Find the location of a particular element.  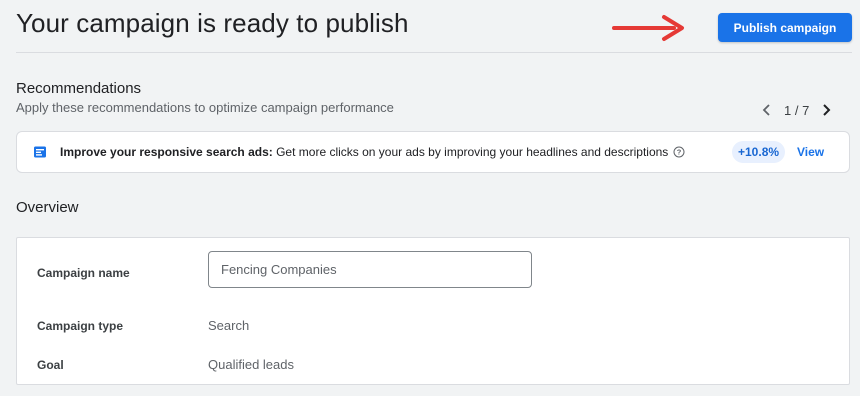

view-recommendation-link: View is located at coordinates (810, 152).